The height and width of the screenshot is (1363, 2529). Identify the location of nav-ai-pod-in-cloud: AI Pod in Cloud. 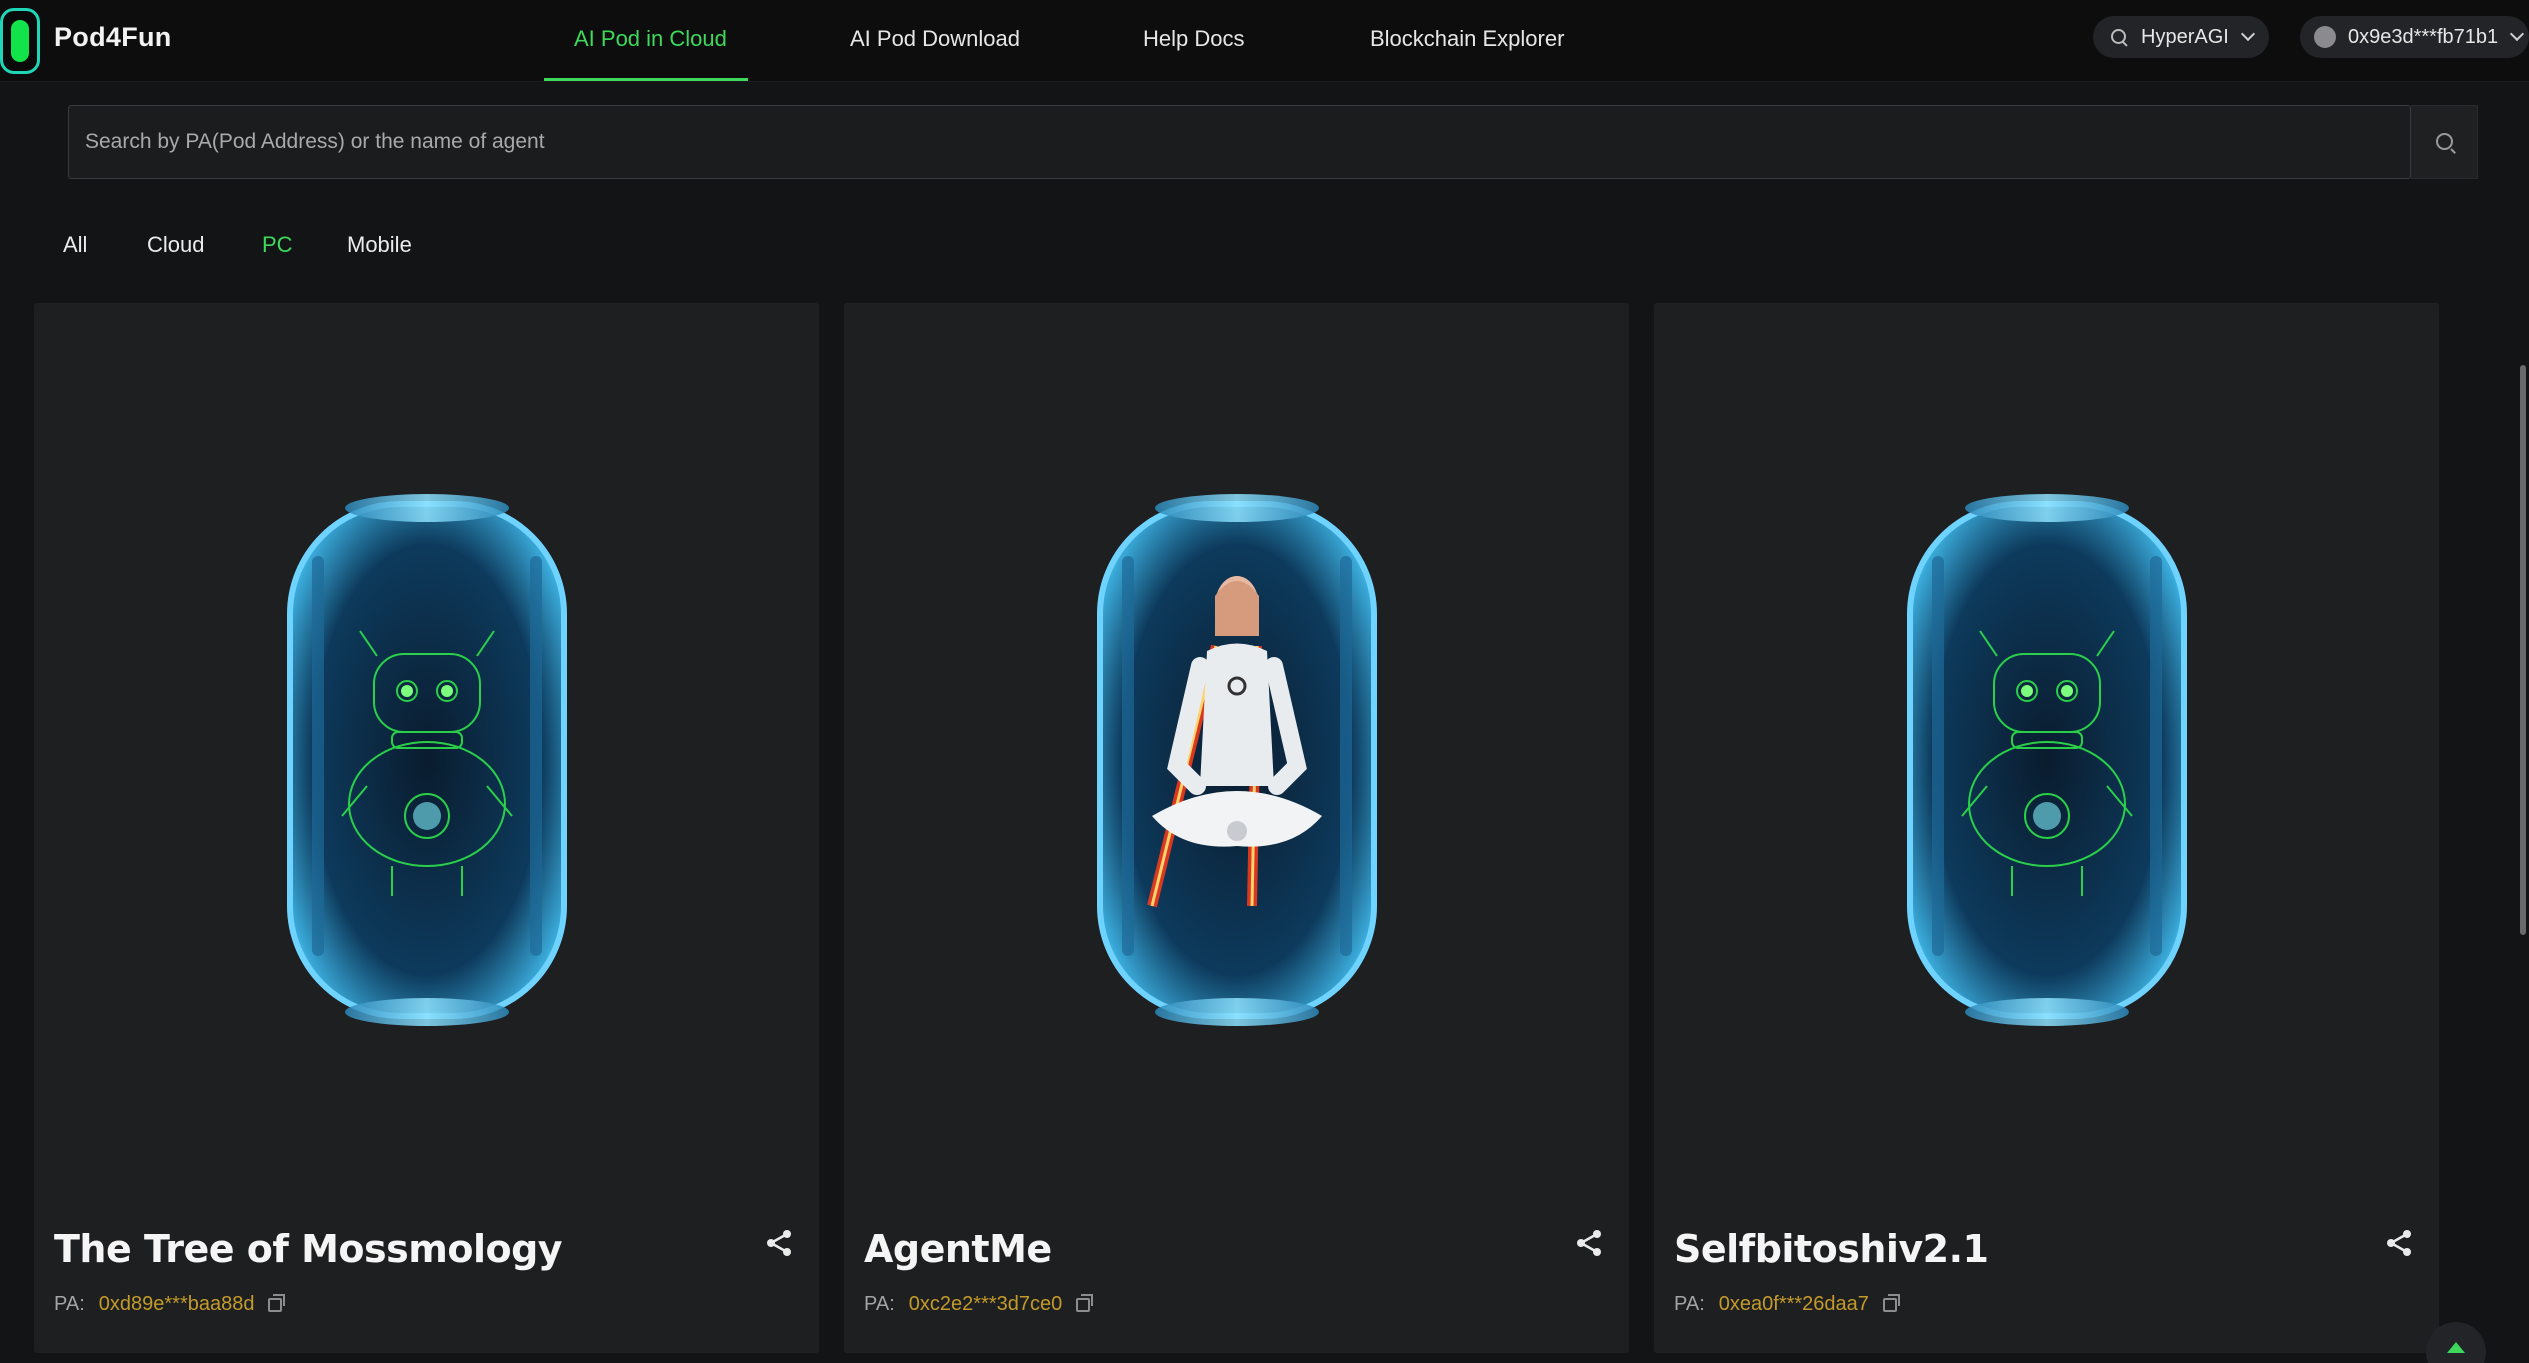
(650, 39).